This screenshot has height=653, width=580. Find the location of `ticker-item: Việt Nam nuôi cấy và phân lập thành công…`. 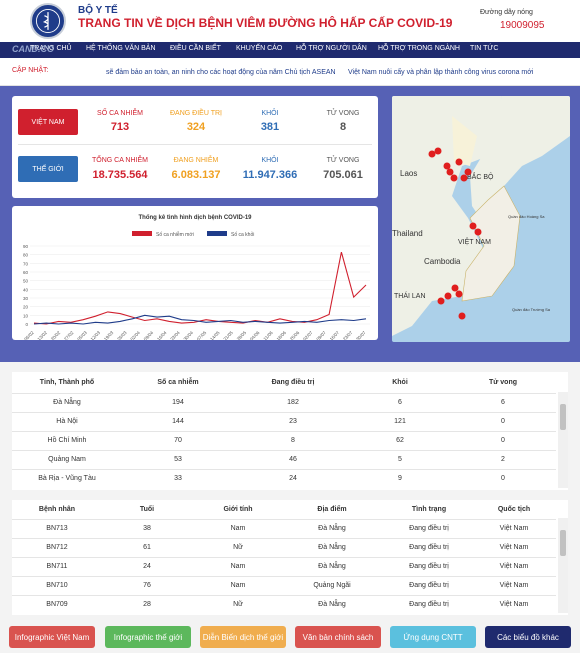

ticker-item: Việt Nam nuôi cấy và phân lập thành công… is located at coordinates (440, 72).